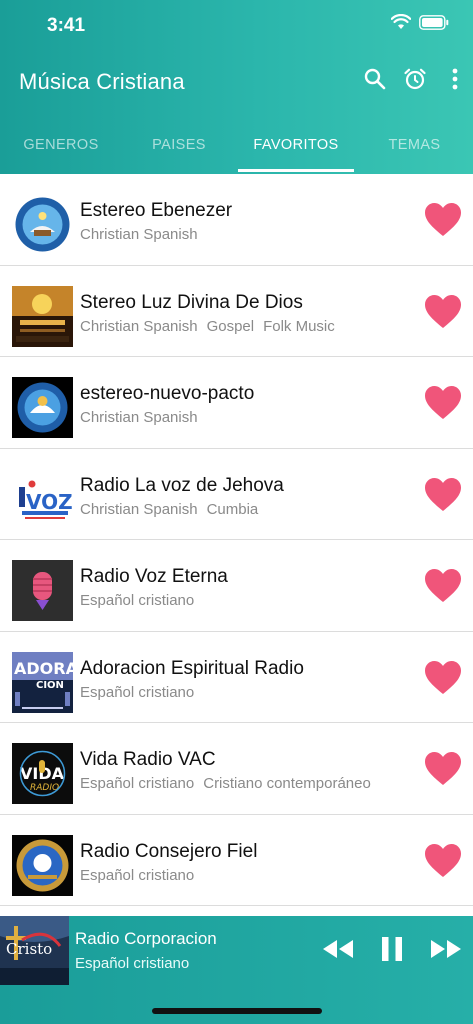 This screenshot has width=473, height=1024. I want to click on logo-cion-text: CION, so click(50, 685).